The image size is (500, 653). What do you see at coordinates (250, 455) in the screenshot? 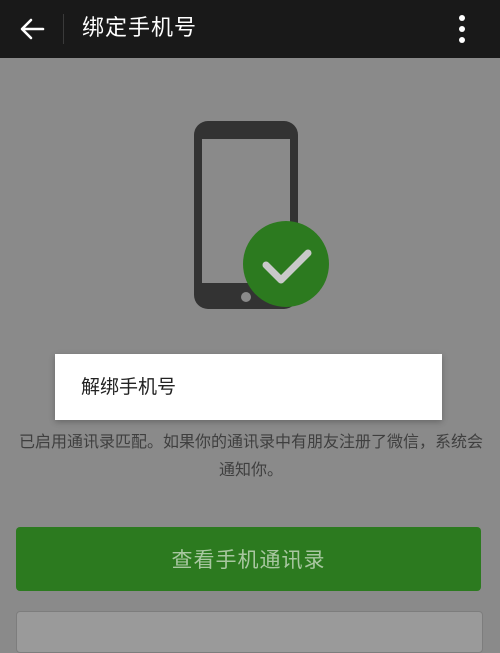
I see `contact-matching-description: 已启用通讯录匹配。如果你的通讯录中有朋友注册了微信，系统会通知你。` at bounding box center [250, 455].